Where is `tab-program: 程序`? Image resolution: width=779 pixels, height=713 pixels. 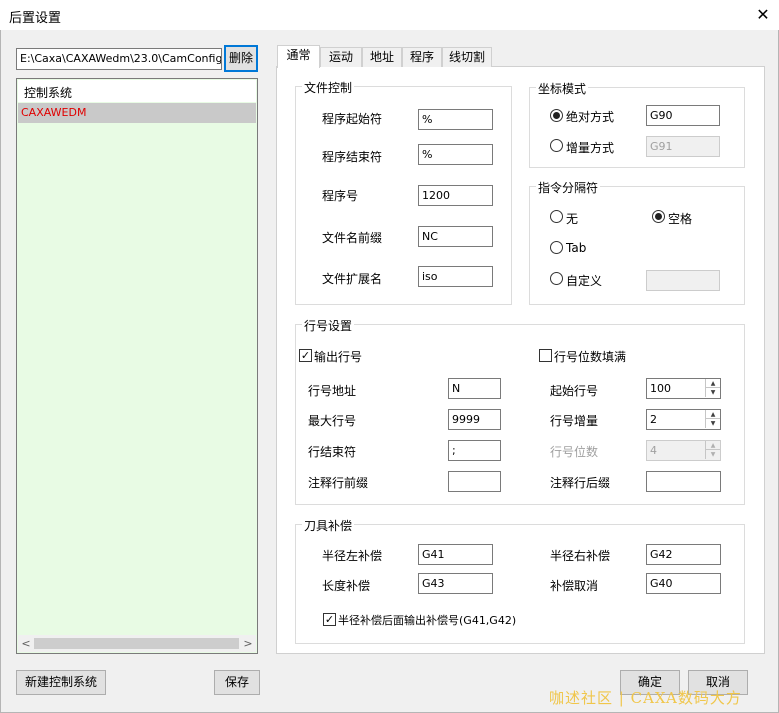
tab-program: 程序 is located at coordinates (422, 57).